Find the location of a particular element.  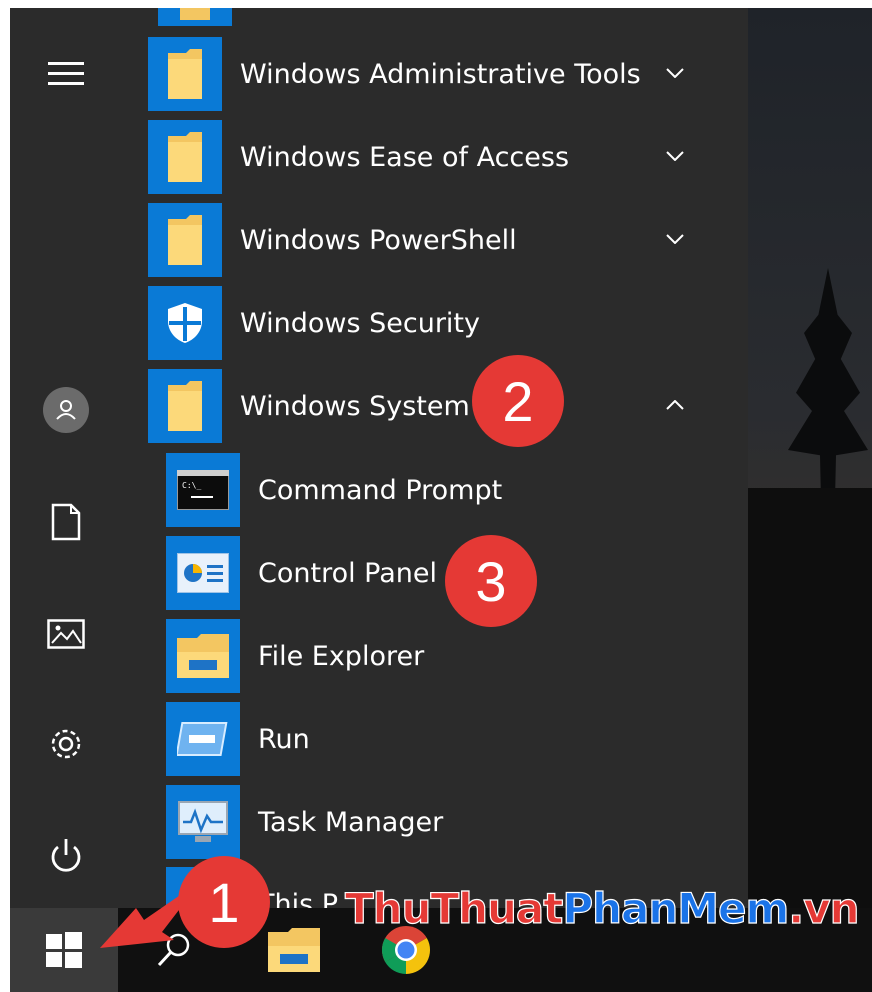

step-3-badge: 3 is located at coordinates (491, 581).